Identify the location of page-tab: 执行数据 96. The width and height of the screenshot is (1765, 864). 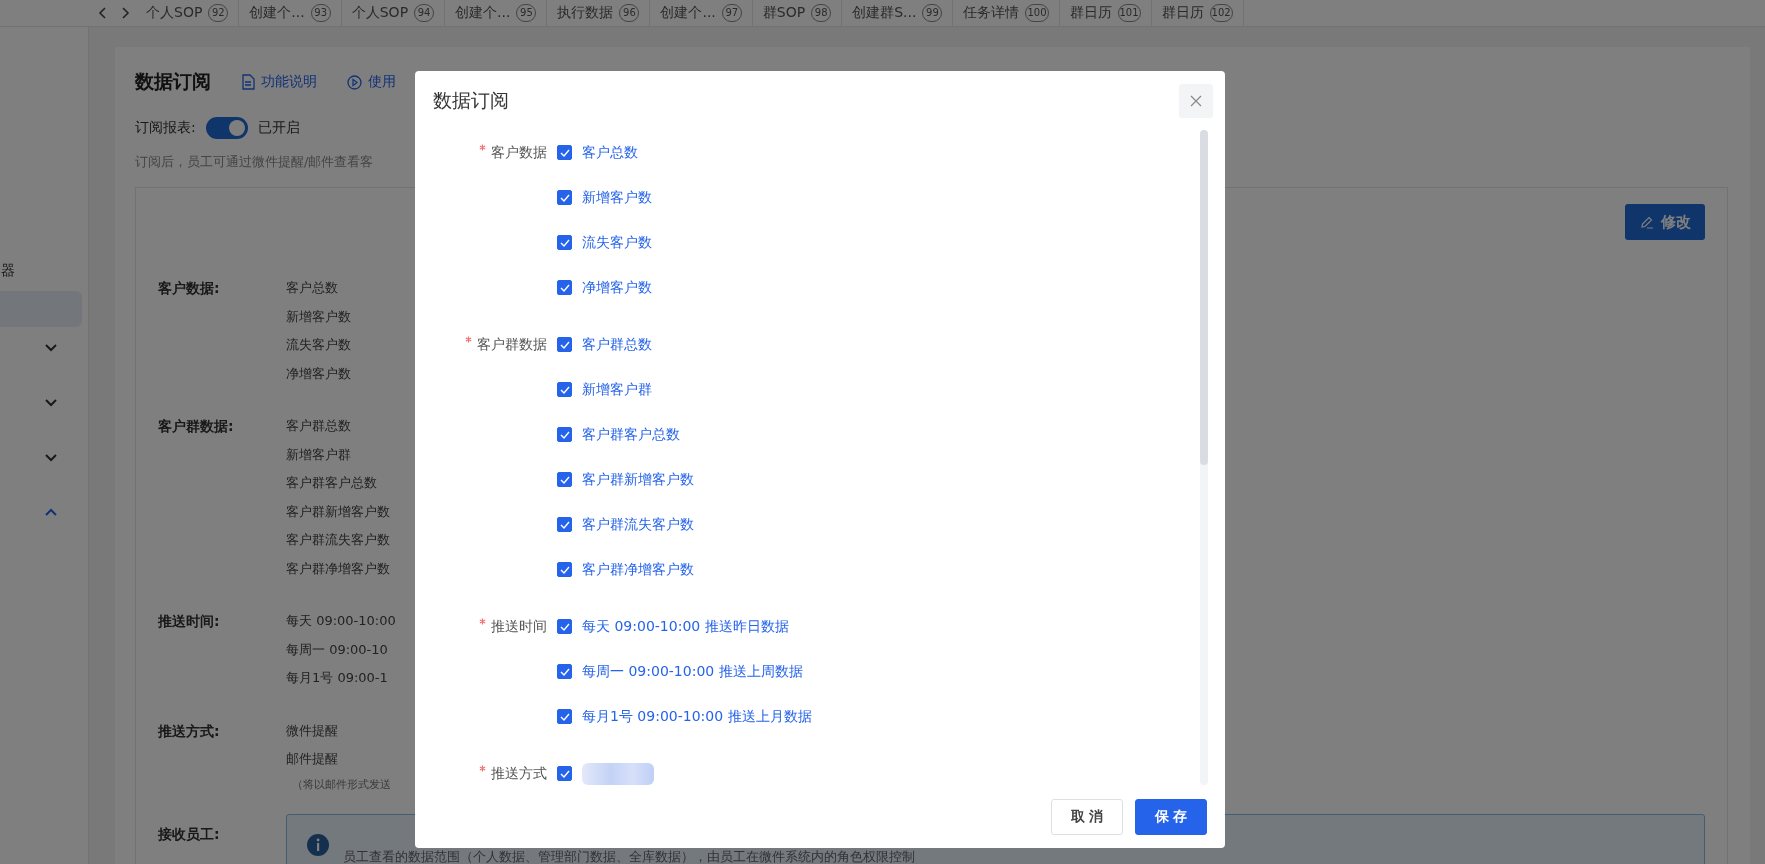
(599, 13).